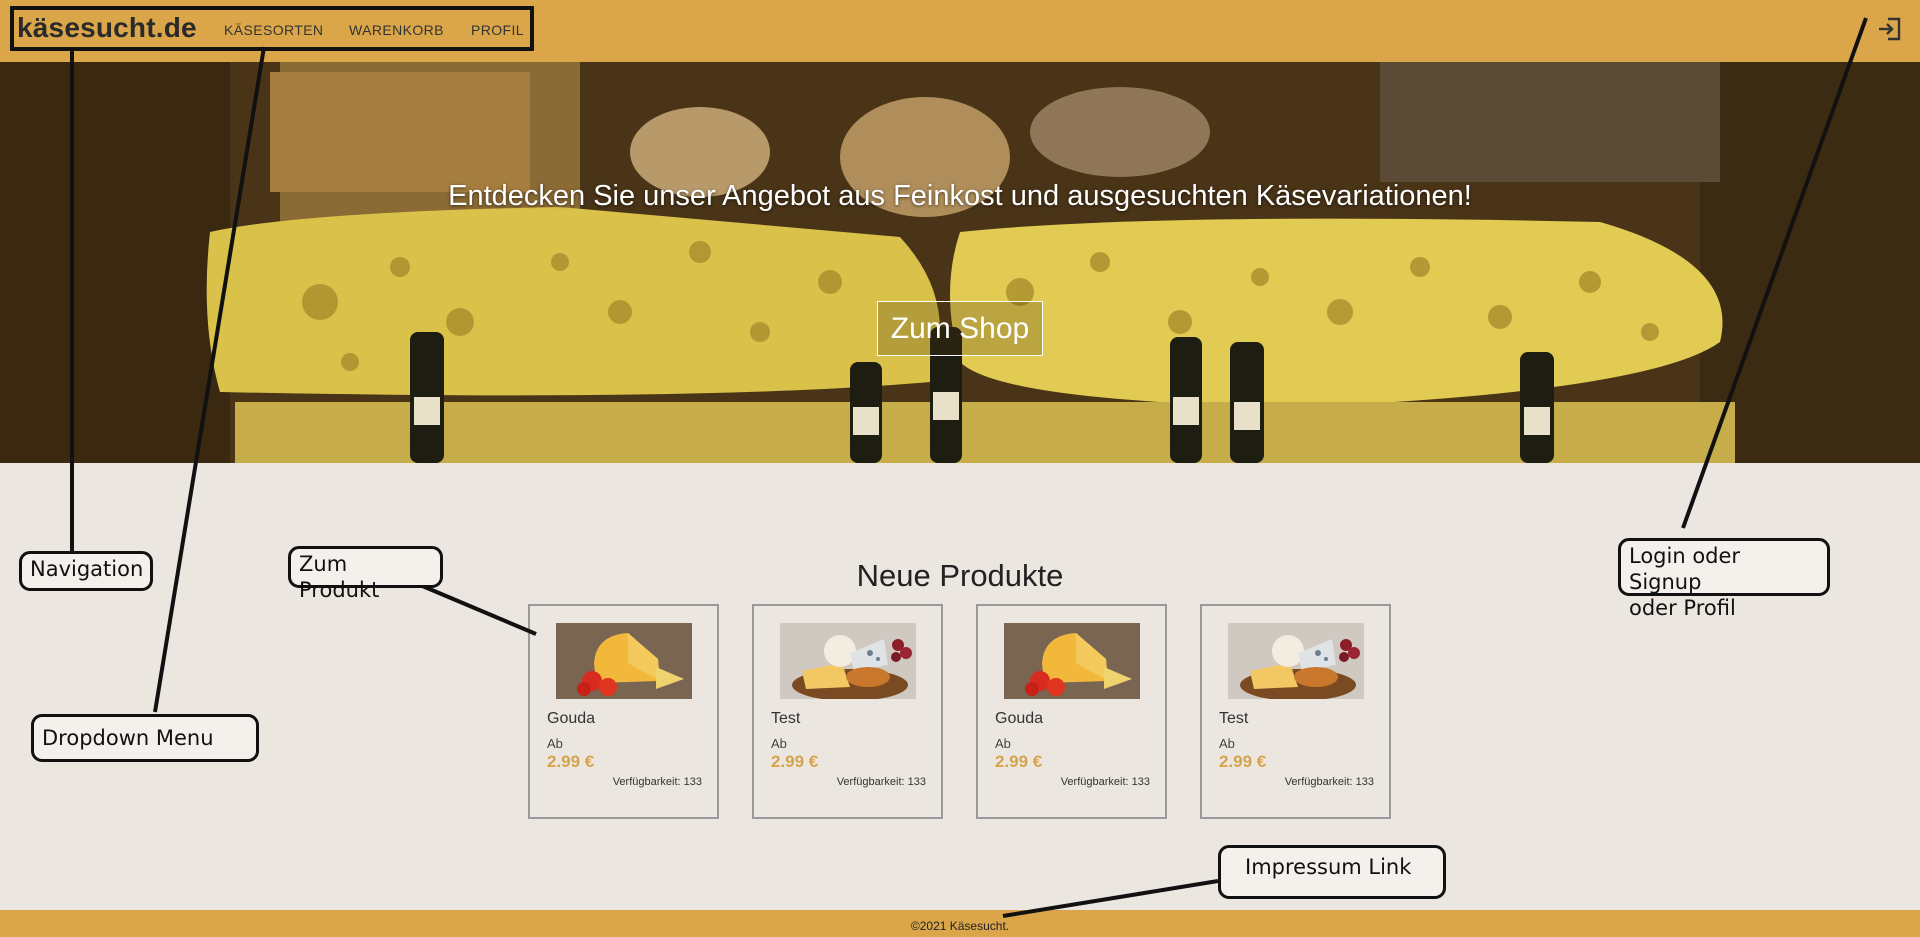 This screenshot has width=1920, height=937. What do you see at coordinates (960, 328) in the screenshot?
I see `zum-shop-button: Zum Shop` at bounding box center [960, 328].